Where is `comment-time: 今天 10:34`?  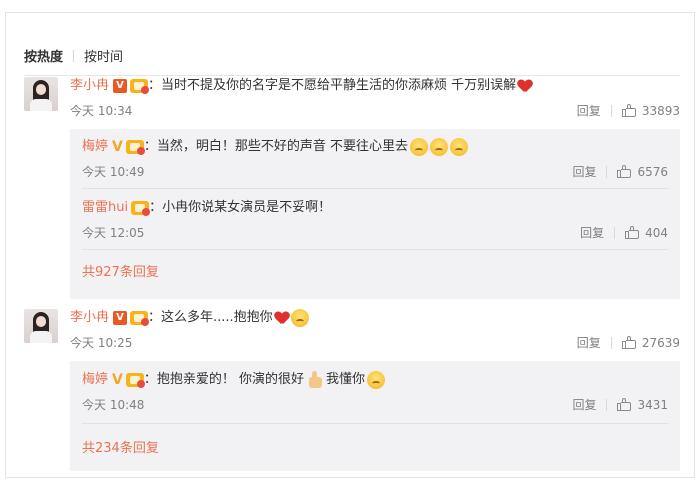
comment-time: 今天 10:34 is located at coordinates (101, 111).